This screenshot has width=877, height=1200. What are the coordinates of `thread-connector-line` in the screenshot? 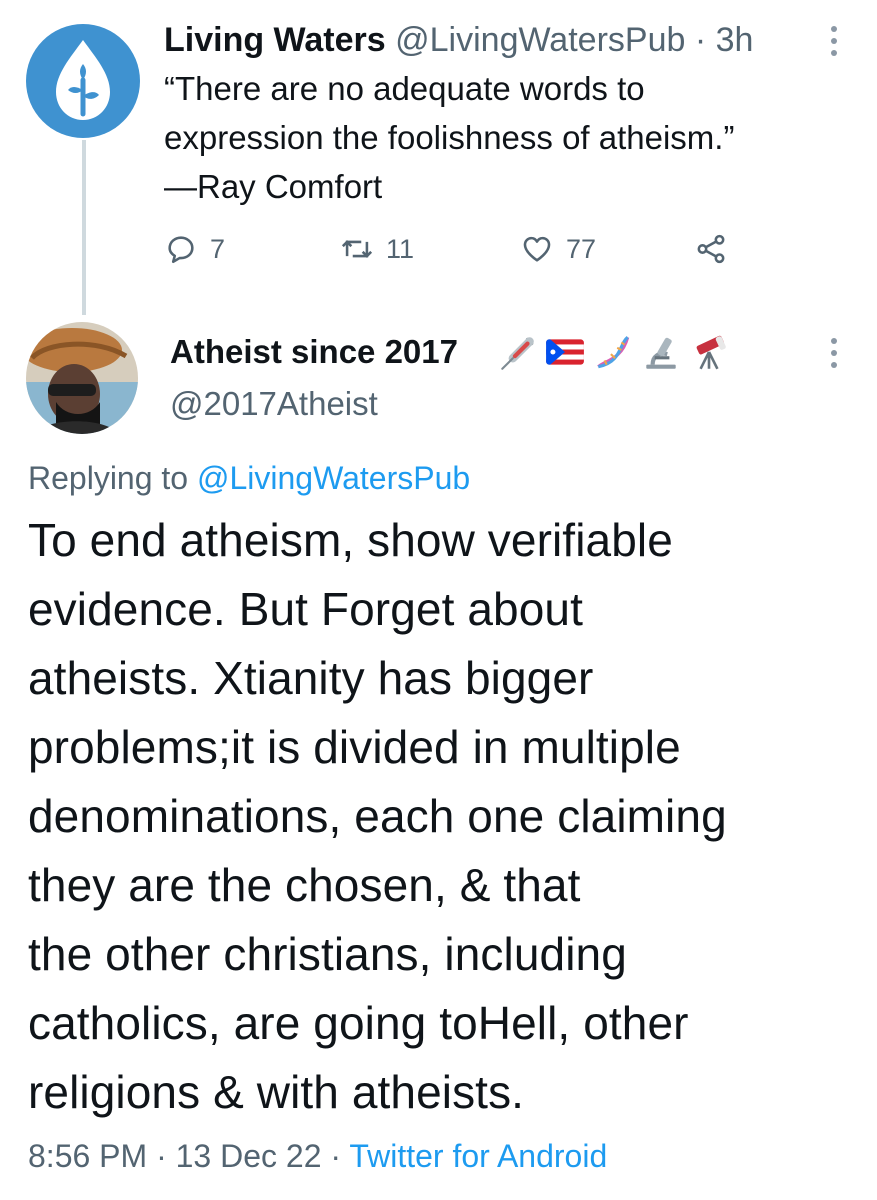 It's located at (84, 227).